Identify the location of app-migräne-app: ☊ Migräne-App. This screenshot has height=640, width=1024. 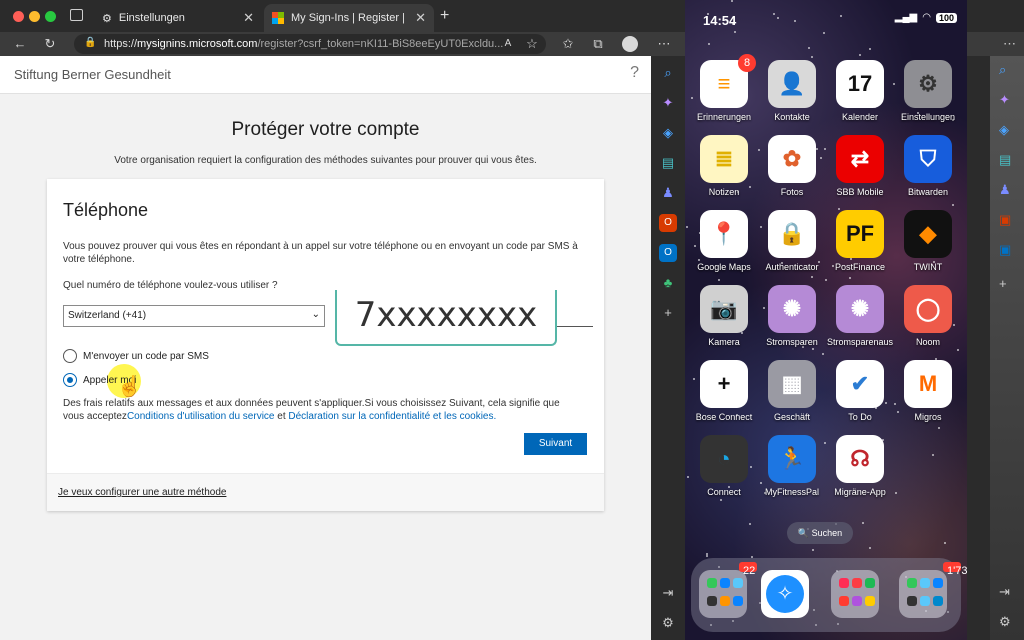
(860, 466).